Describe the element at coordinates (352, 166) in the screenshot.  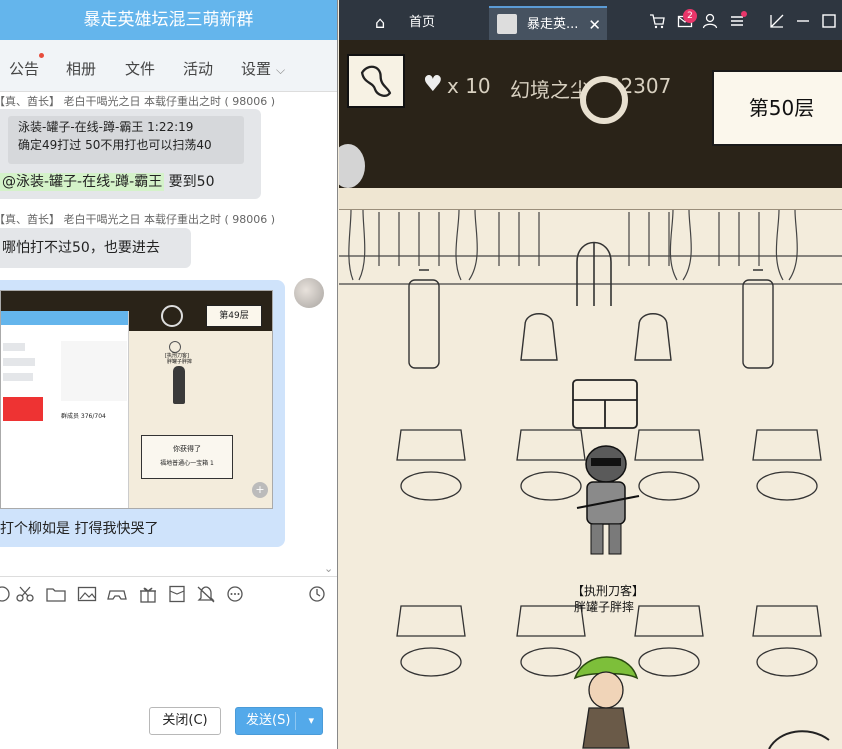
I see `side-app-icon` at that location.